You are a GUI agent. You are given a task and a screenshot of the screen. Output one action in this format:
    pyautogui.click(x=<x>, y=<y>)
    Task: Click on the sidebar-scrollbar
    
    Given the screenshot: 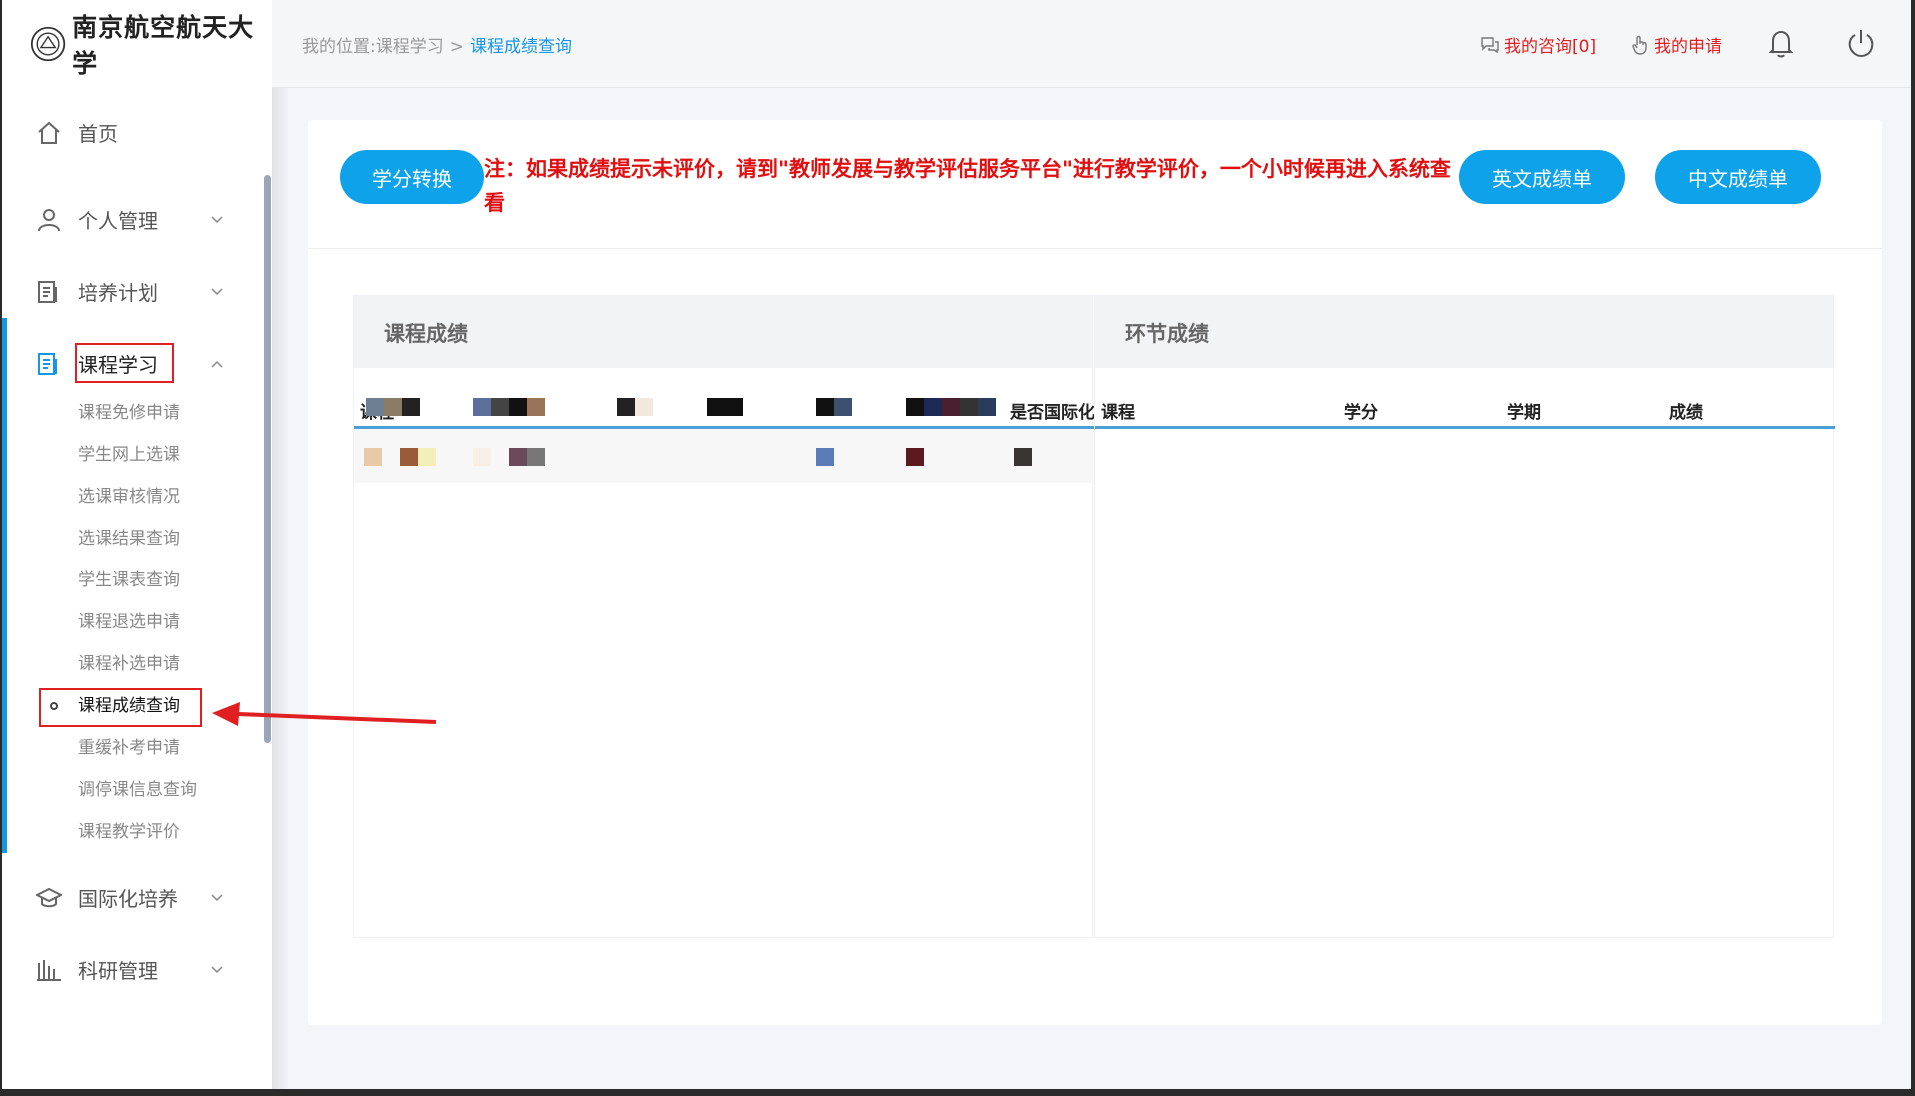 What is the action you would take?
    pyautogui.click(x=267, y=459)
    